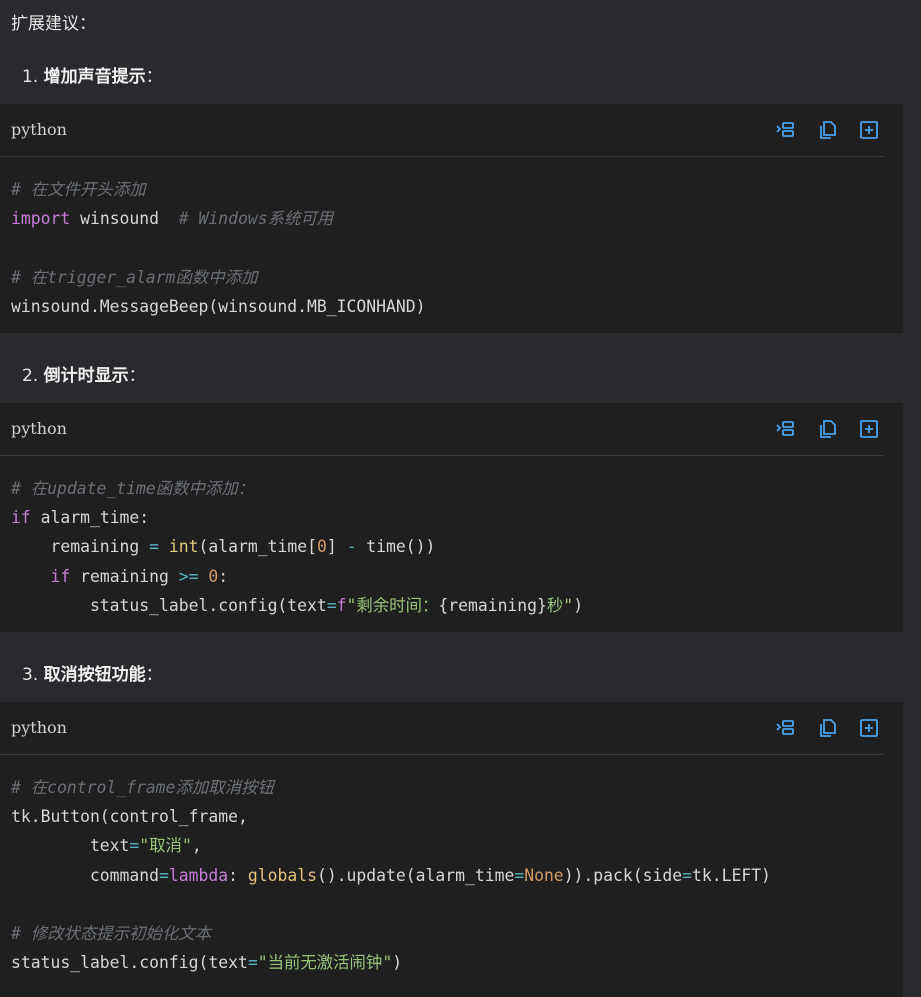 Image resolution: width=921 pixels, height=997 pixels. Describe the element at coordinates (30, 675) in the screenshot. I see `item-number: 3.` at that location.